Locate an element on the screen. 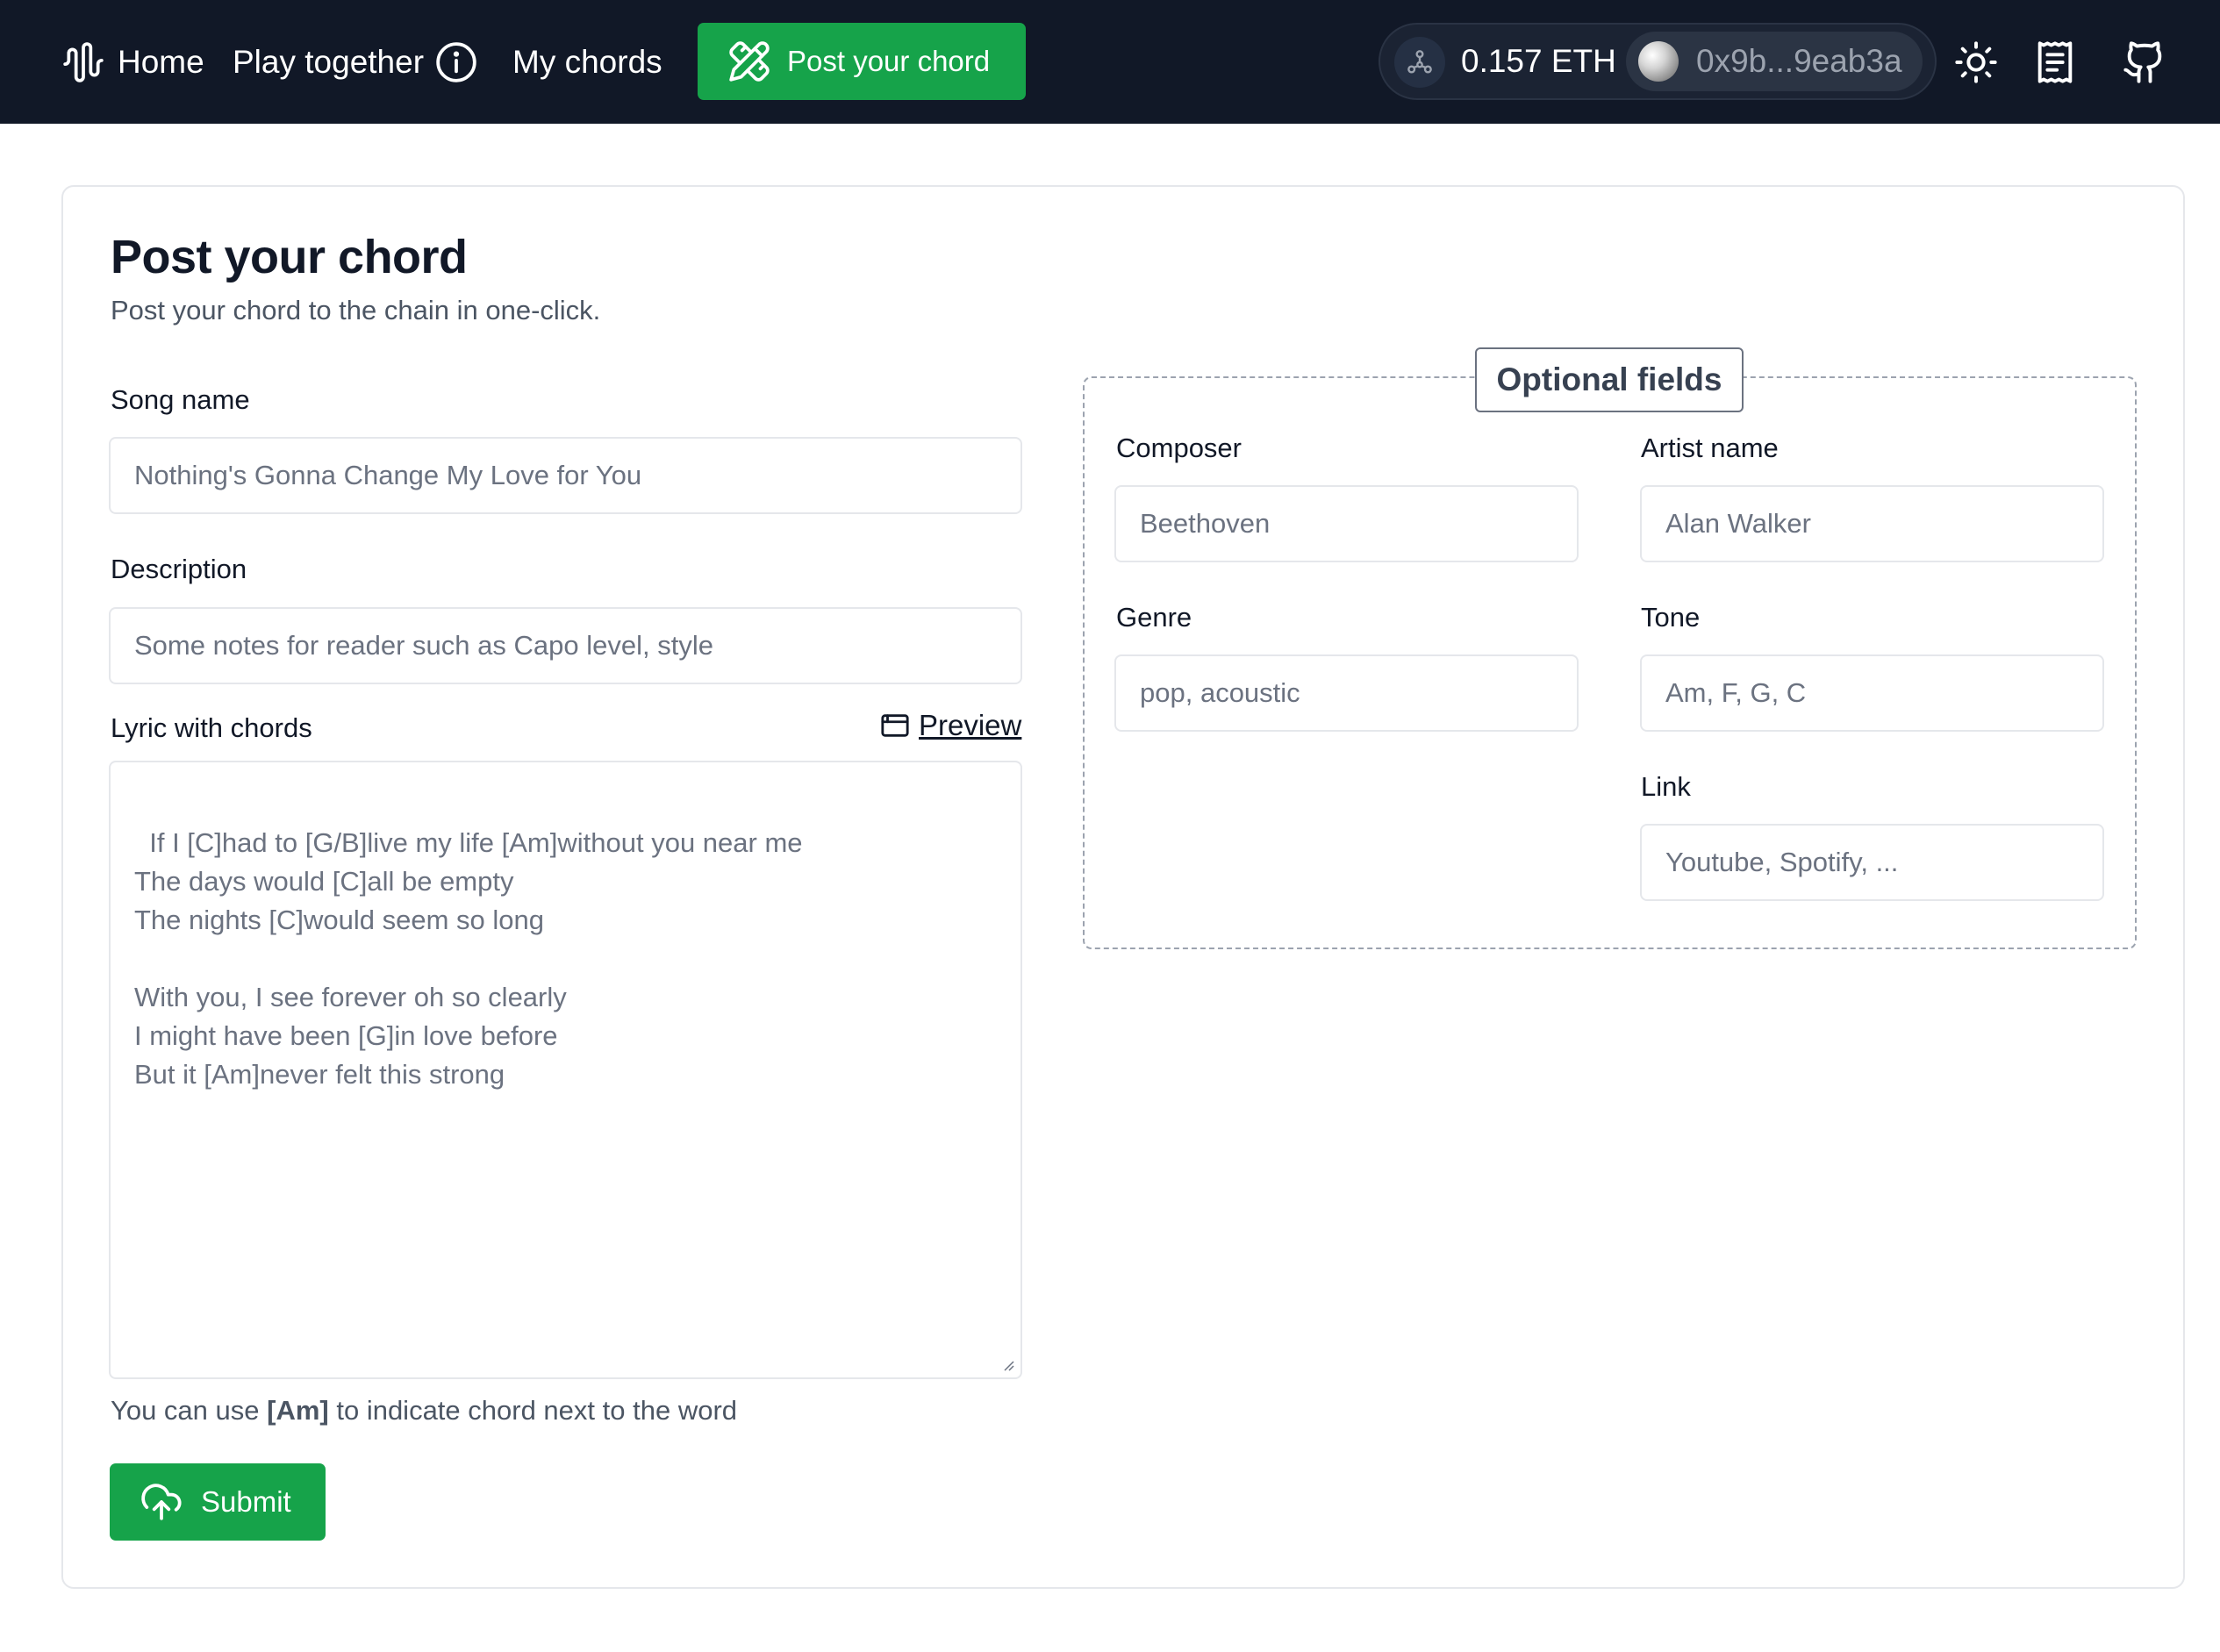 The width and height of the screenshot is (2220, 1652). account-address: 0x9b...9eab3a is located at coordinates (1799, 61).